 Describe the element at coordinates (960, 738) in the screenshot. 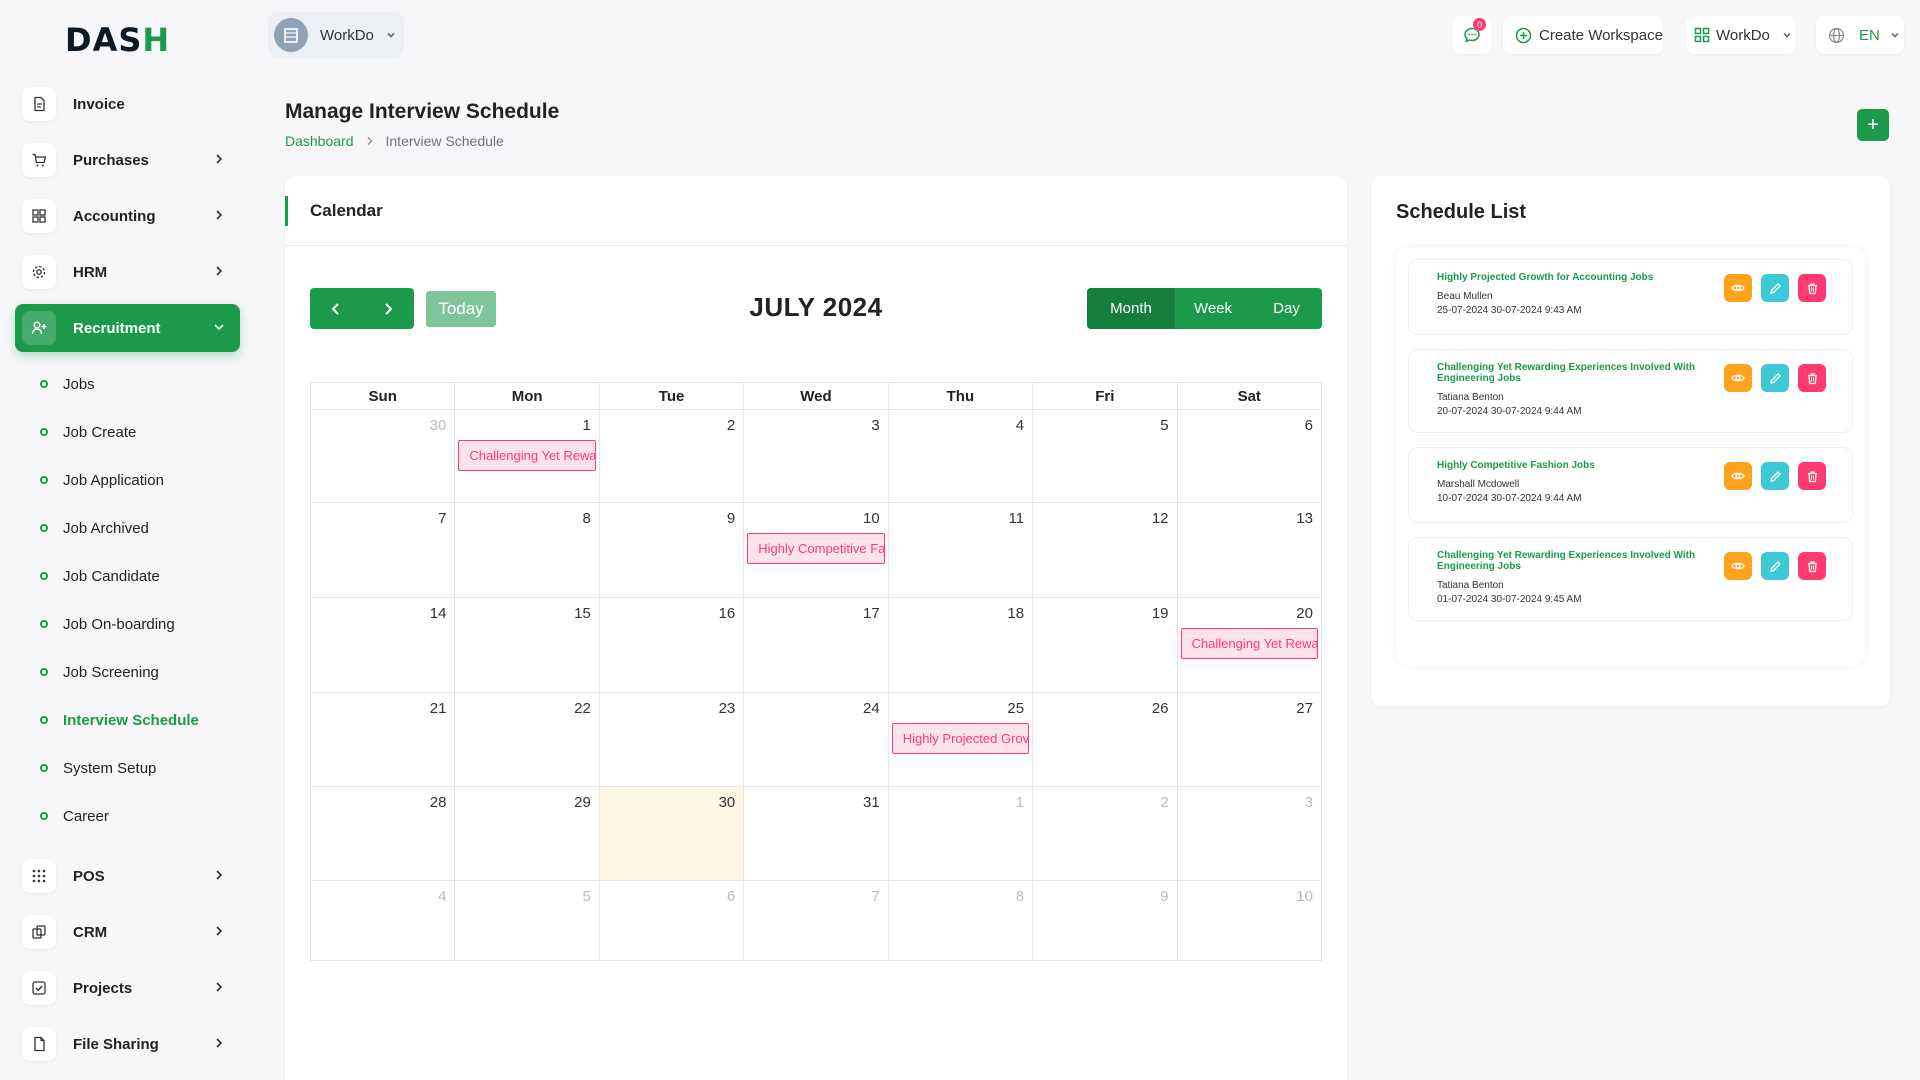

I see `calendar-event: Highly Projected Grov` at that location.